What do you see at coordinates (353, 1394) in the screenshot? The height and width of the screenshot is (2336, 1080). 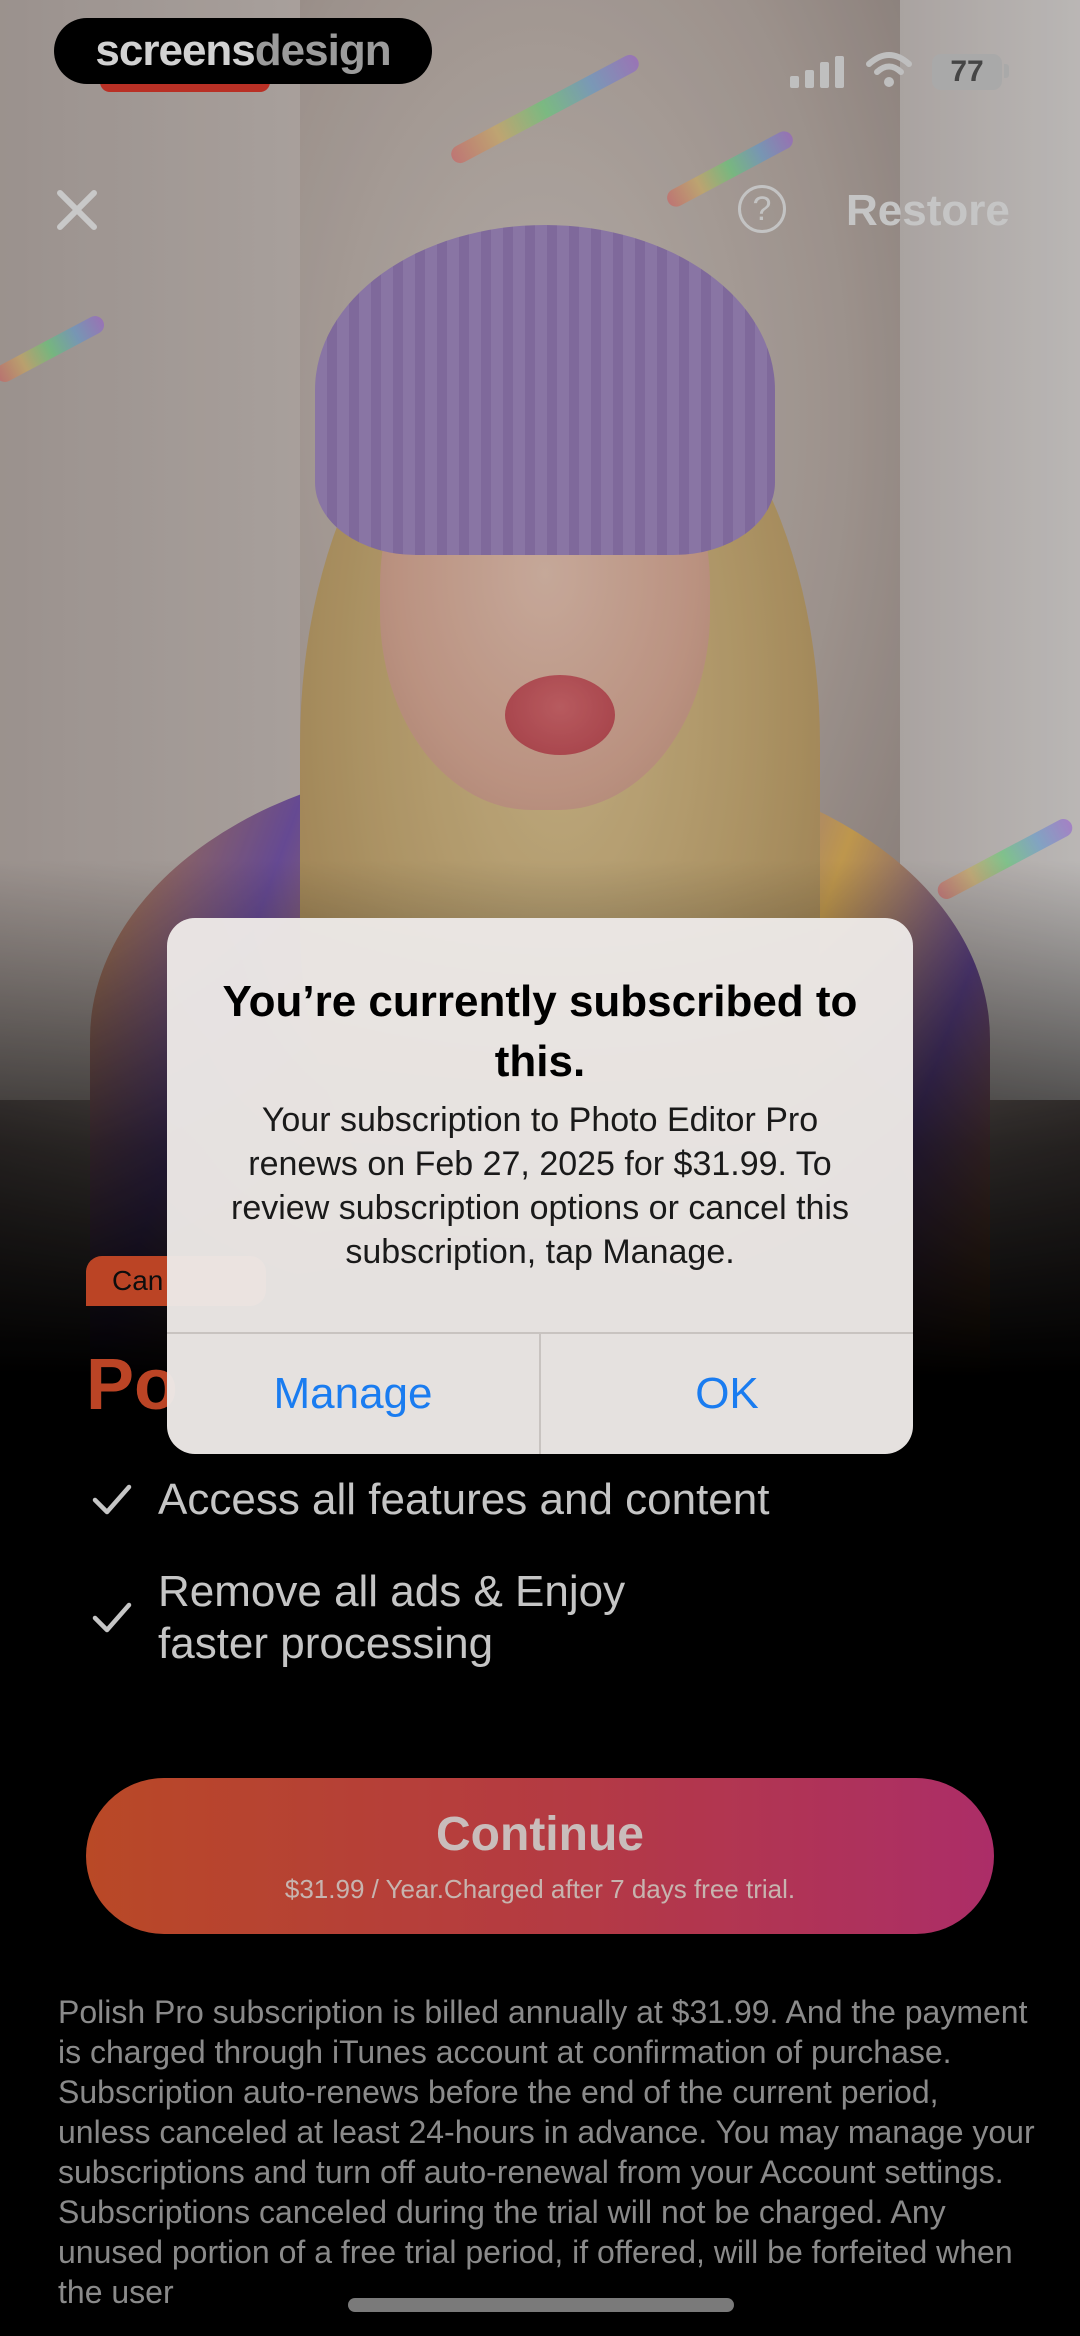 I see `manage-button: Manage` at bounding box center [353, 1394].